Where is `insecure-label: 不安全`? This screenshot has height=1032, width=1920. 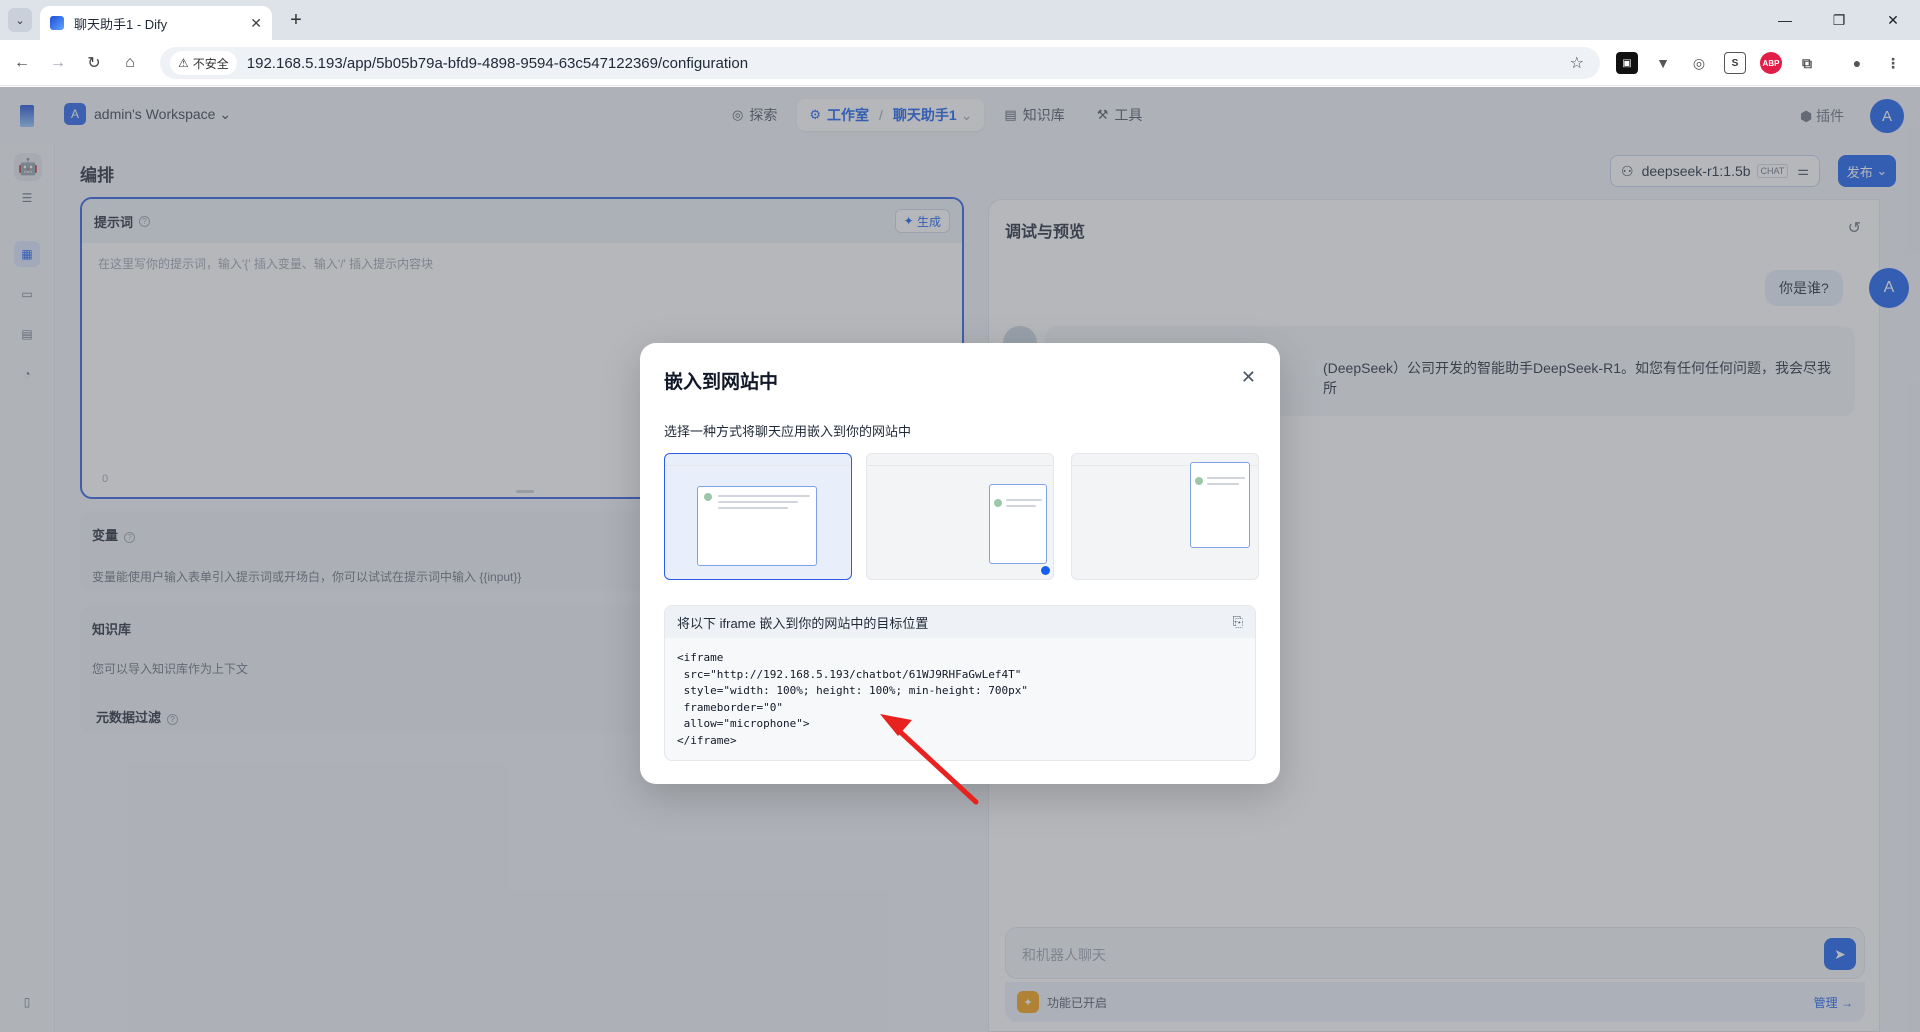 insecure-label: 不安全 is located at coordinates (210, 63).